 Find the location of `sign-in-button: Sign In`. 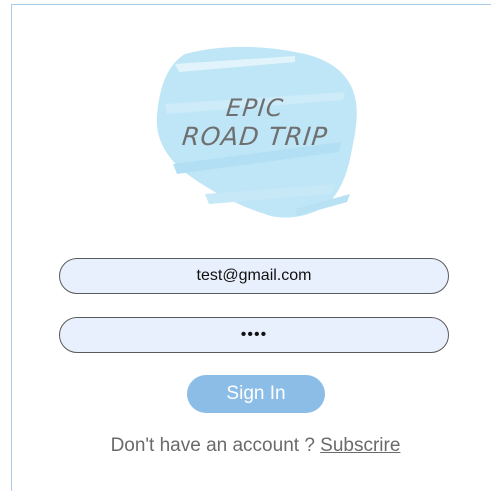

sign-in-button: Sign In is located at coordinates (256, 394).